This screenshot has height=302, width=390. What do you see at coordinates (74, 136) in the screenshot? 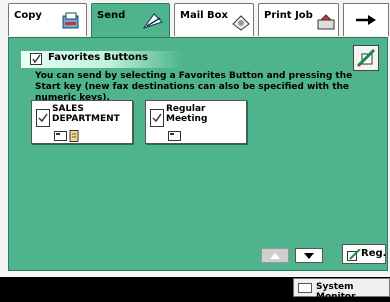
I see `document-icon` at bounding box center [74, 136].